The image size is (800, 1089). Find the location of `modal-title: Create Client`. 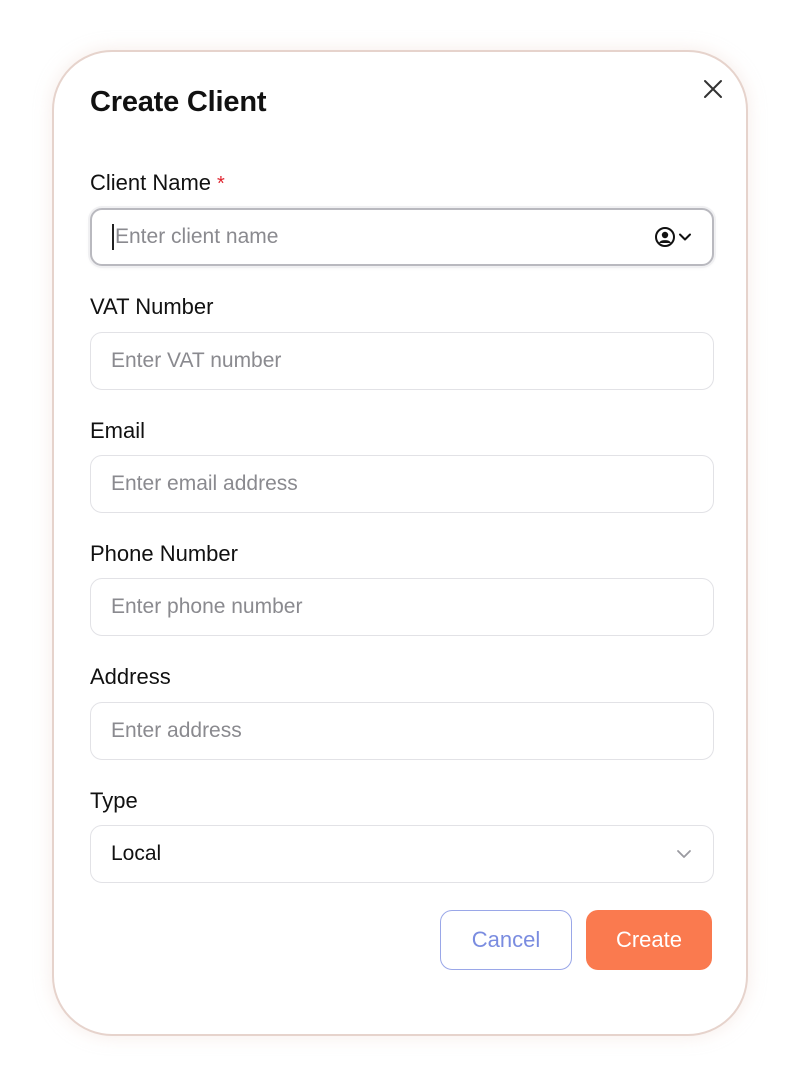

modal-title: Create Client is located at coordinates (178, 102).